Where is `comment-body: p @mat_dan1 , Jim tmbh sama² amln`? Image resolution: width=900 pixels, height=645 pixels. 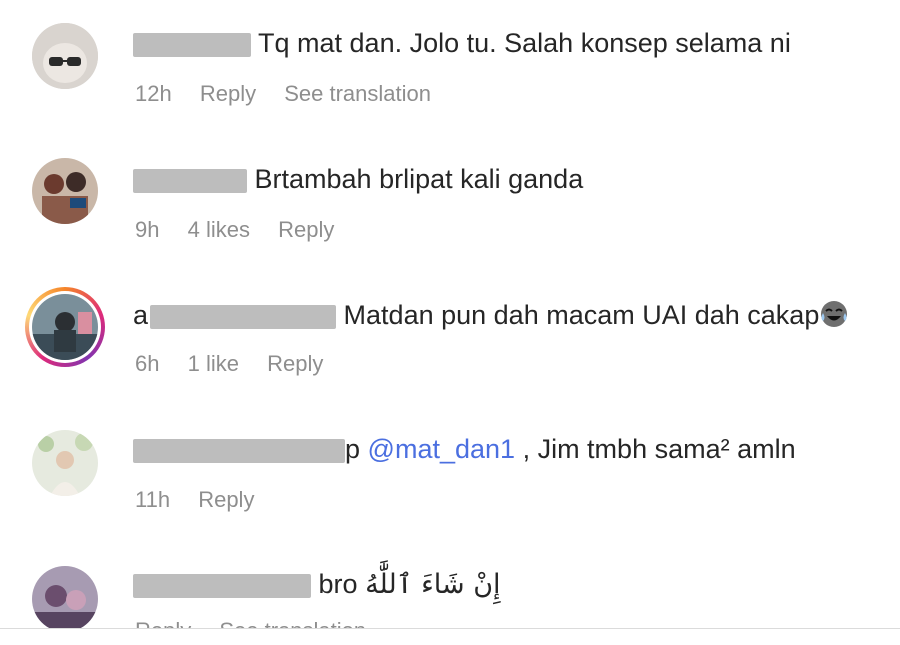 comment-body: p @mat_dan1 , Jim tmbh sama² amln is located at coordinates (464, 449).